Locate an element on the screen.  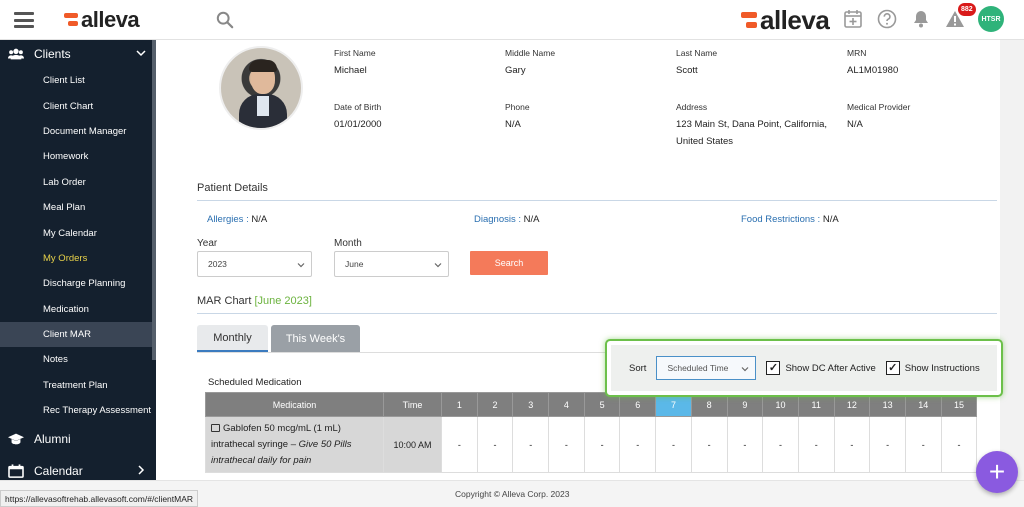
patient-details-title: Patient Details is located at coordinates (232, 188).